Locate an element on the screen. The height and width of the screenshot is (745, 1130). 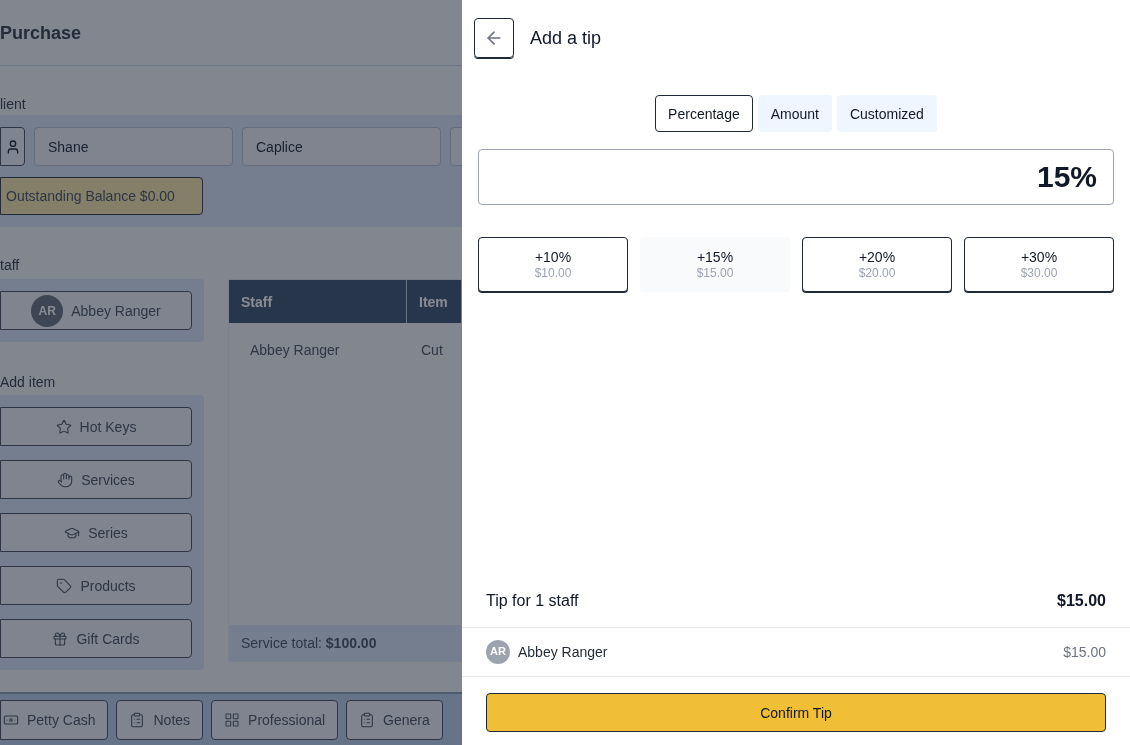
grid-icon is located at coordinates (232, 719).